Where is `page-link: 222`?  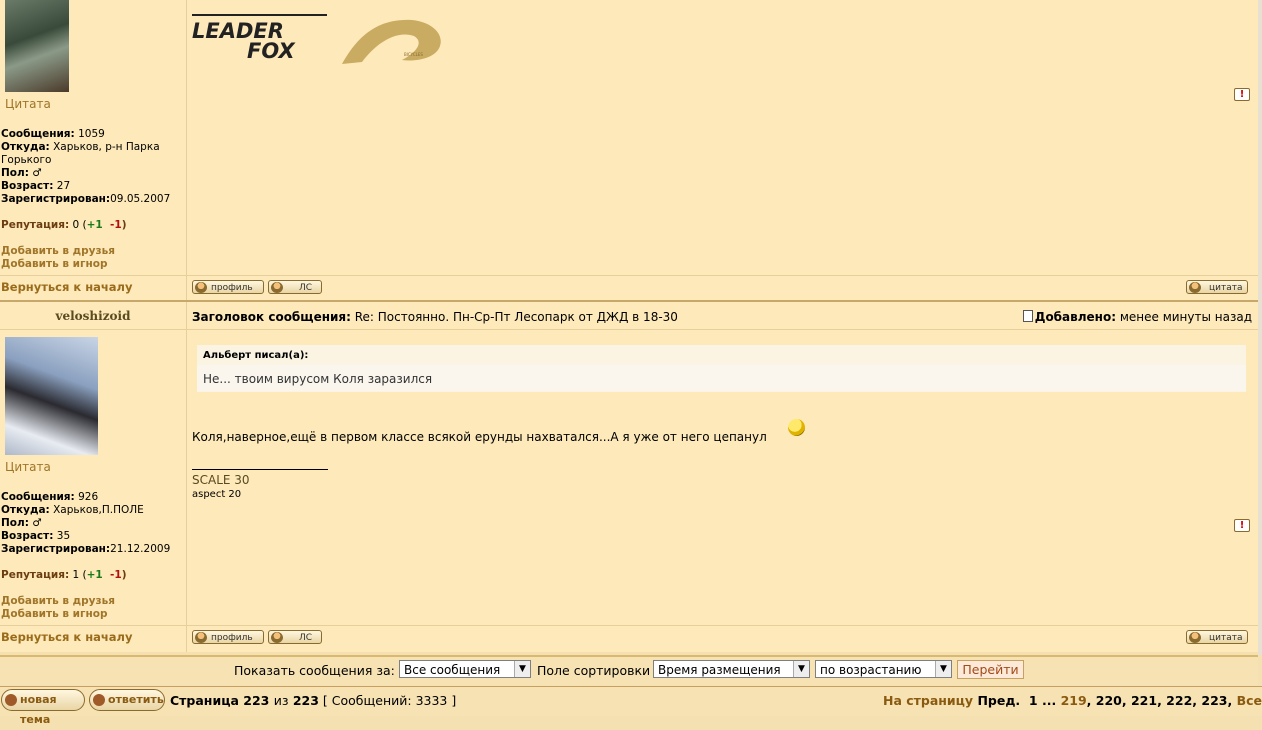
page-link: 222 is located at coordinates (1179, 700).